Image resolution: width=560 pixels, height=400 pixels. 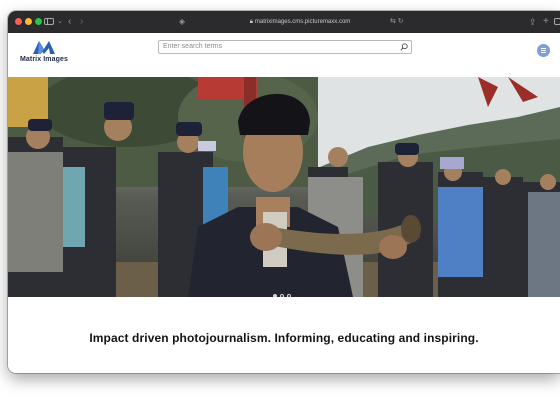 What do you see at coordinates (283, 291) in the screenshot?
I see `slide-indicators` at bounding box center [283, 291].